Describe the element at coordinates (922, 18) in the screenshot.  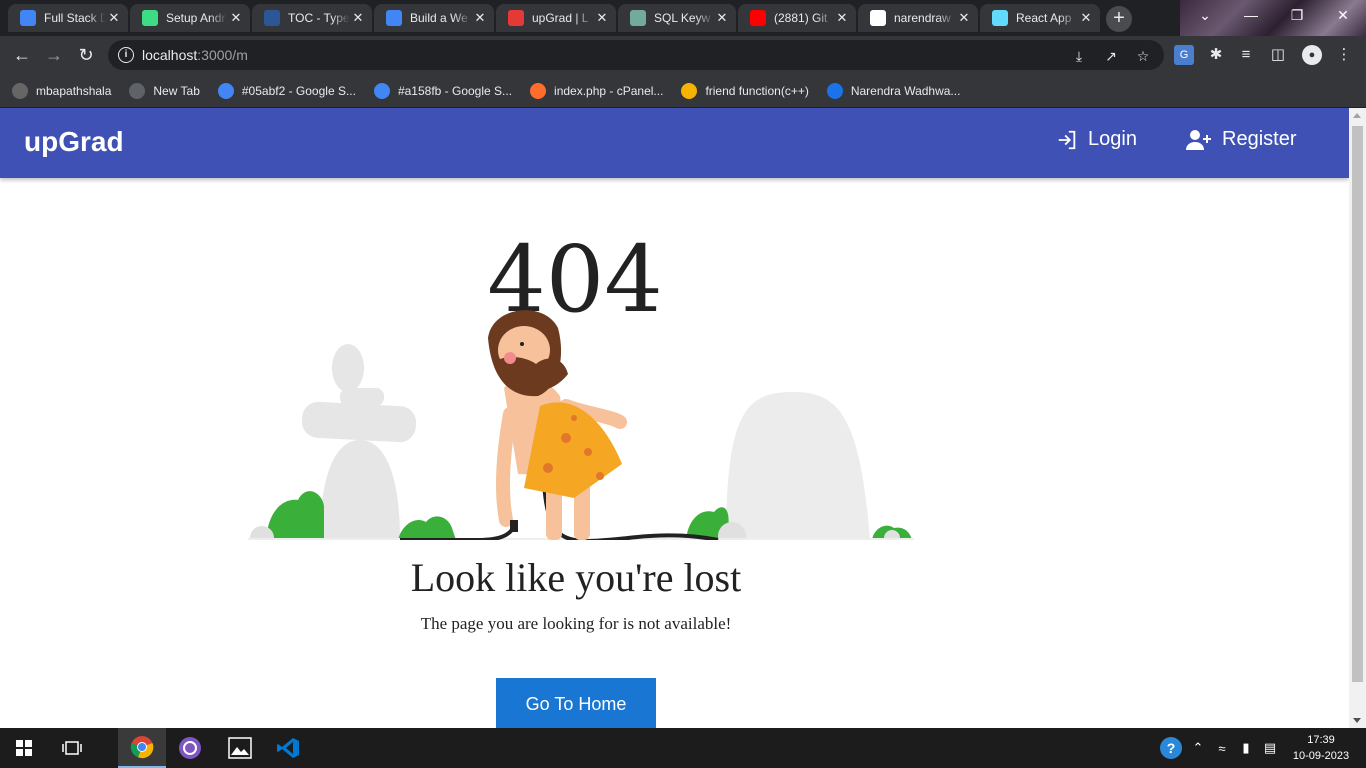
I see `tab-title: narendraw` at that location.